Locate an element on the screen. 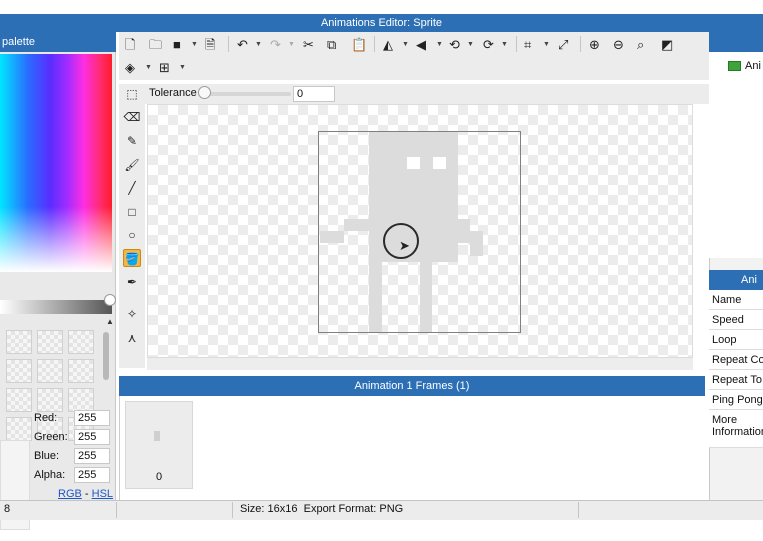  layers-icon: ◈ is located at coordinates (130, 68).